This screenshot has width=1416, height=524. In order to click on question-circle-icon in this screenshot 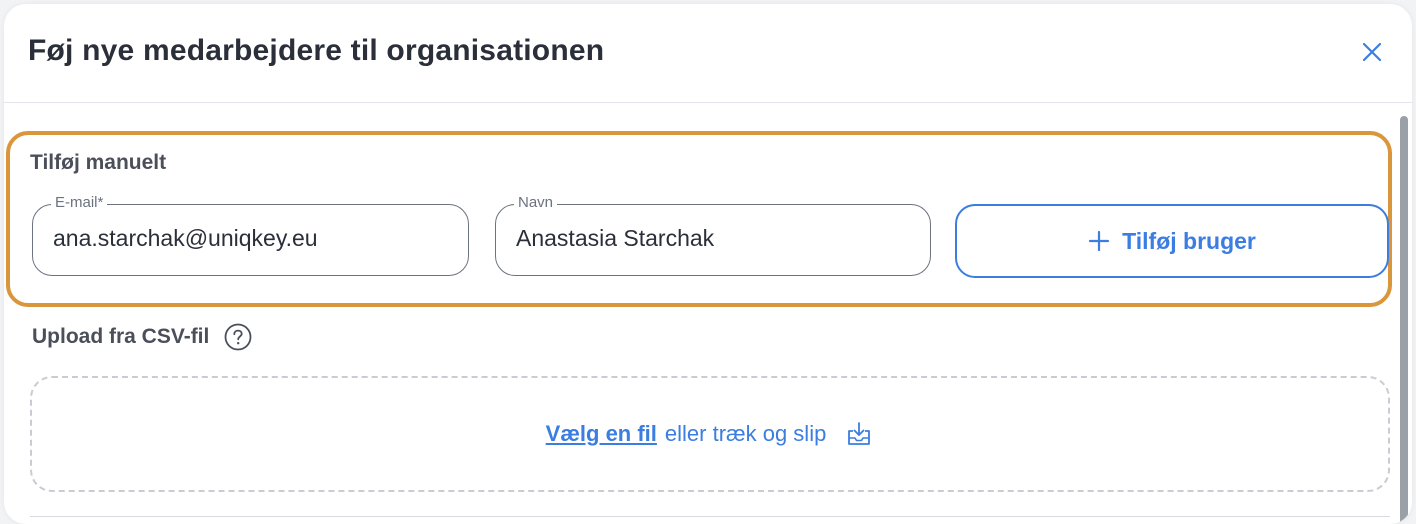, I will do `click(238, 337)`.